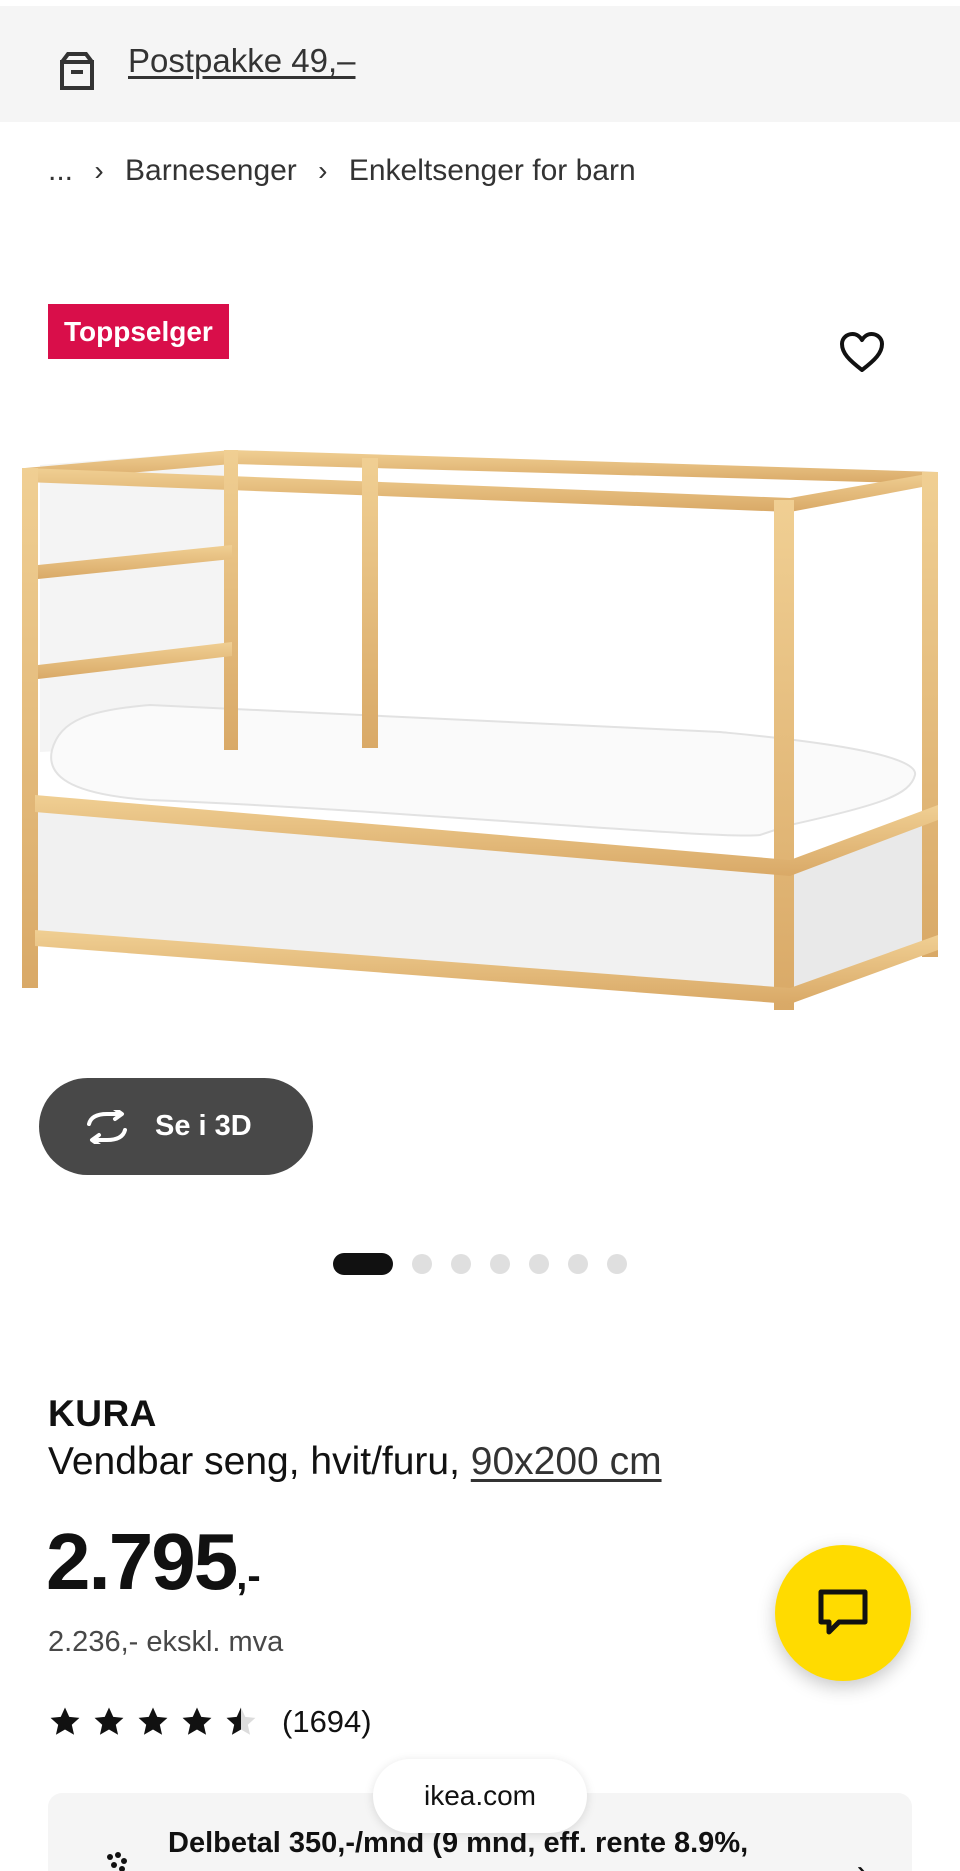  Describe the element at coordinates (480, 1264) in the screenshot. I see `carousel-indicator` at that location.